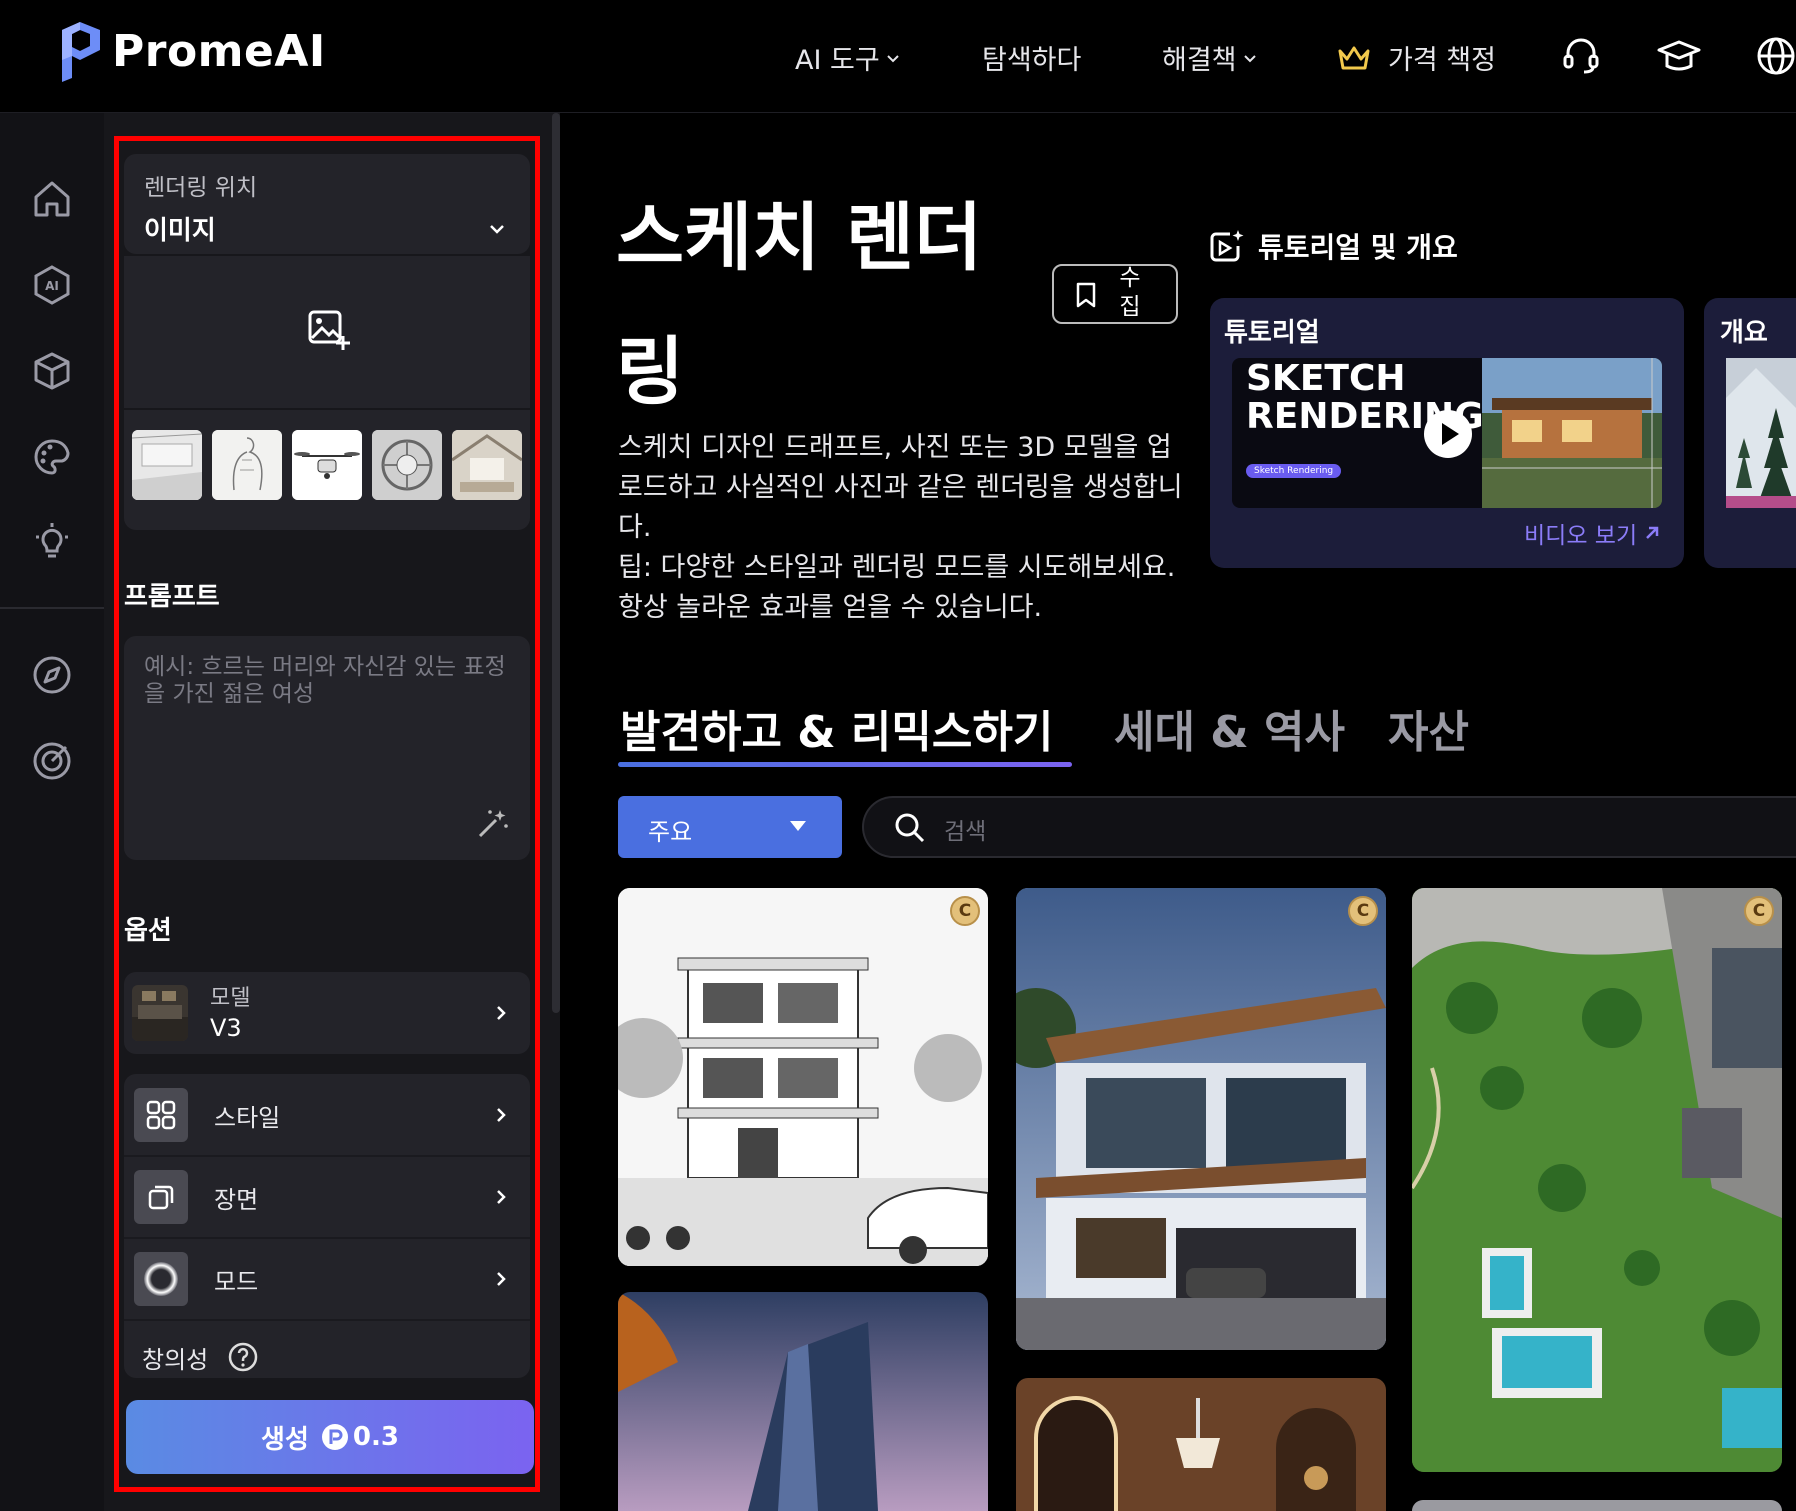  What do you see at coordinates (493, 823) in the screenshot?
I see `magic-wand-icon` at bounding box center [493, 823].